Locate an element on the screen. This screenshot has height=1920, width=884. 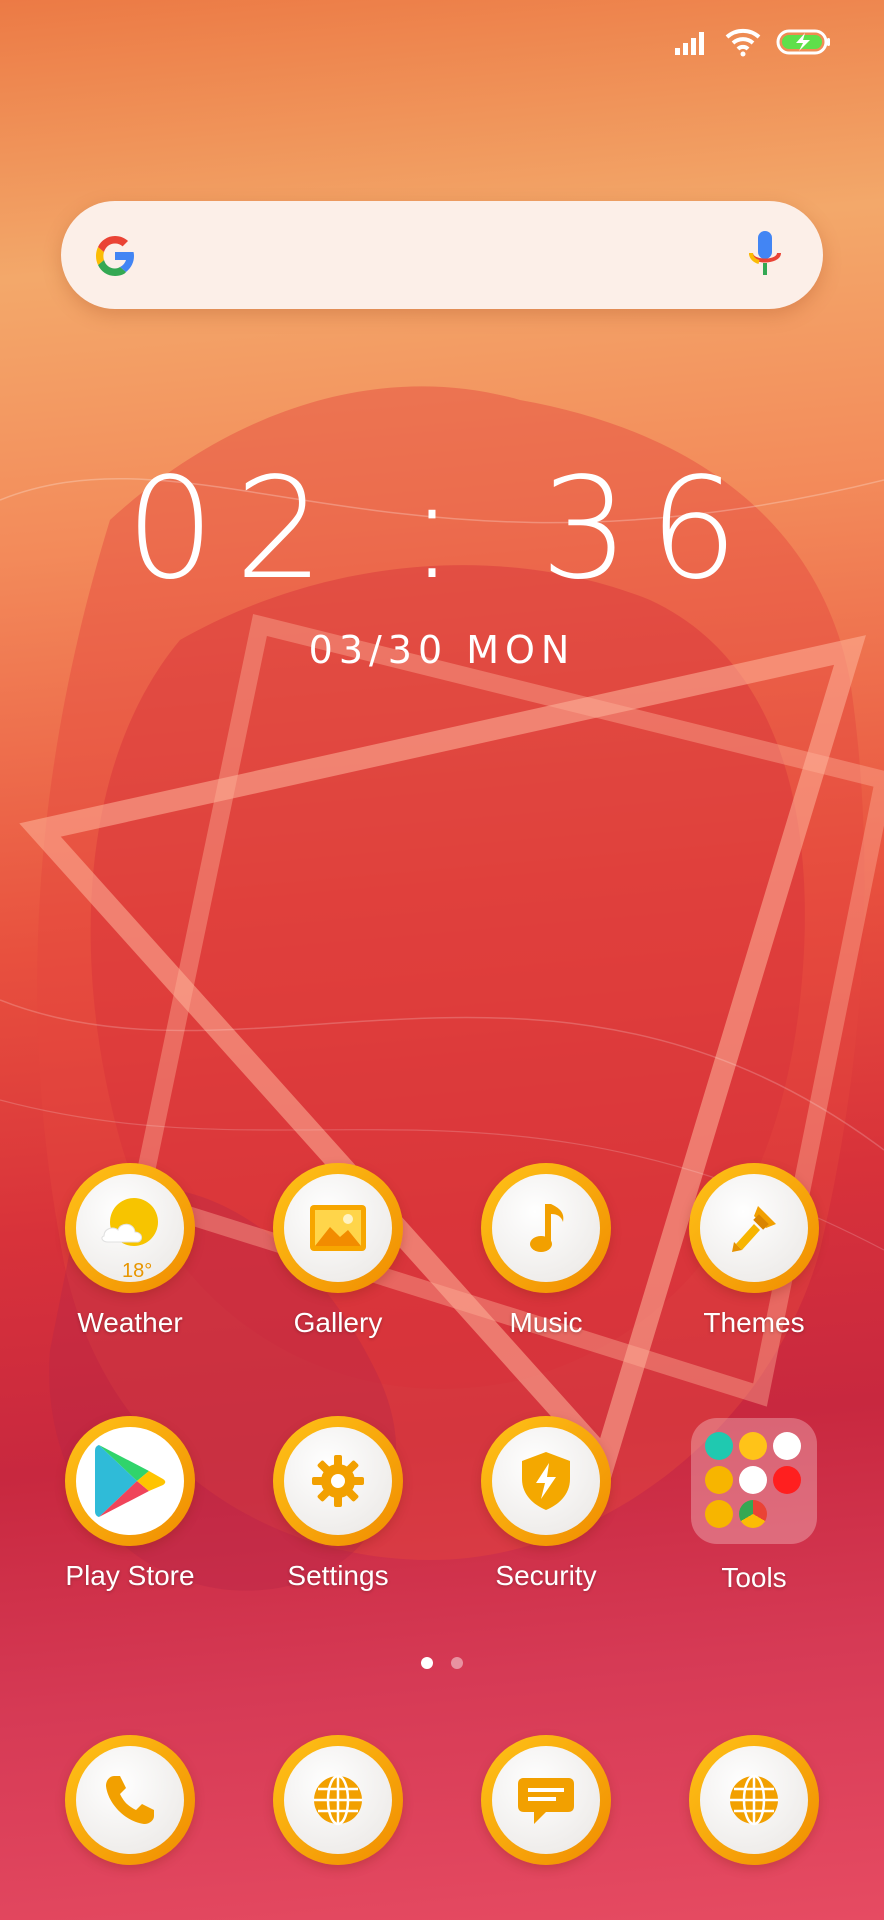
phone-icon is located at coordinates (130, 1800).